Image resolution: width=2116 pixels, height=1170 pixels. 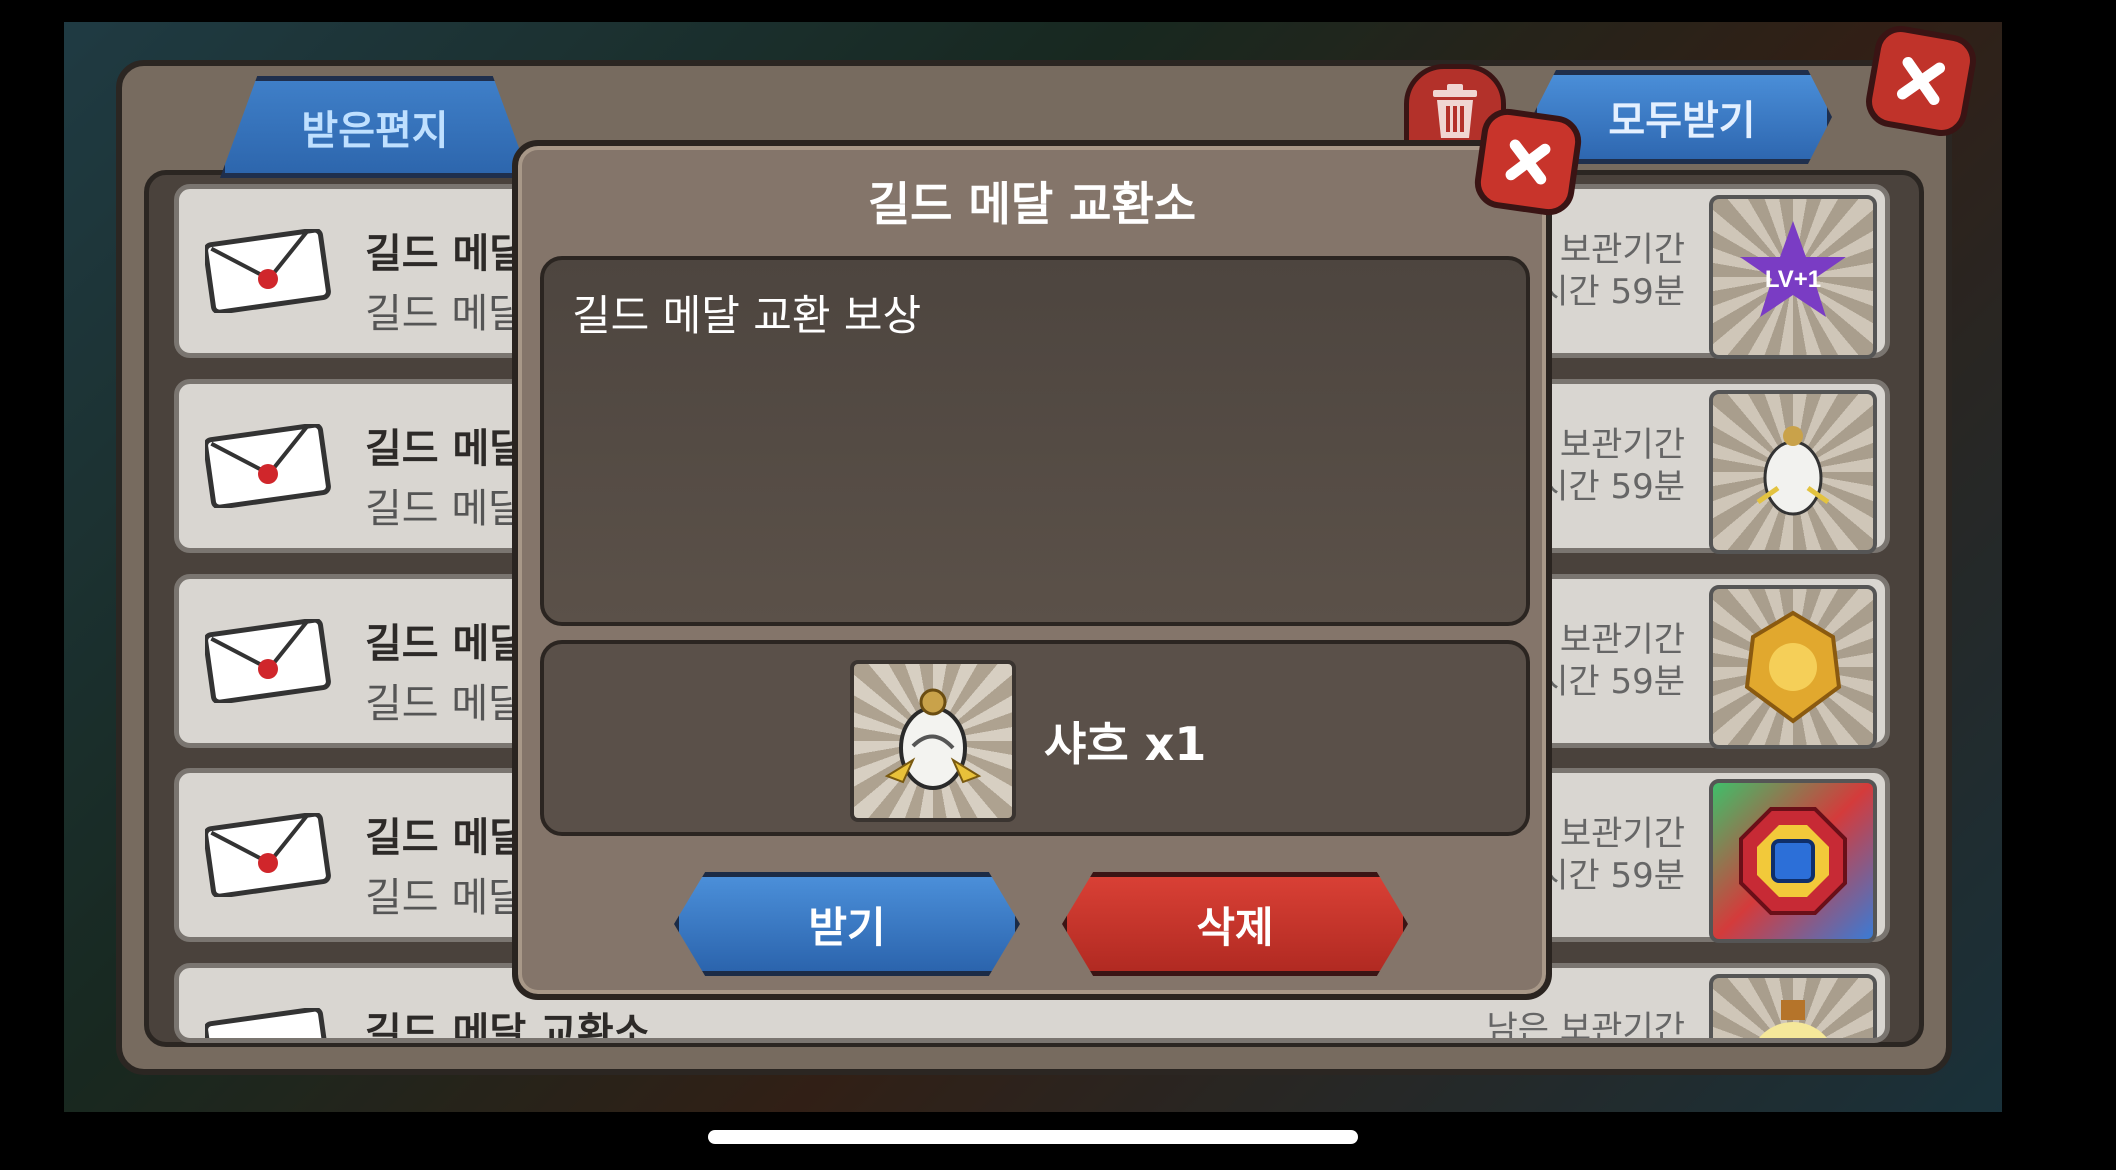 I want to click on gem-icon, so click(x=1793, y=861).